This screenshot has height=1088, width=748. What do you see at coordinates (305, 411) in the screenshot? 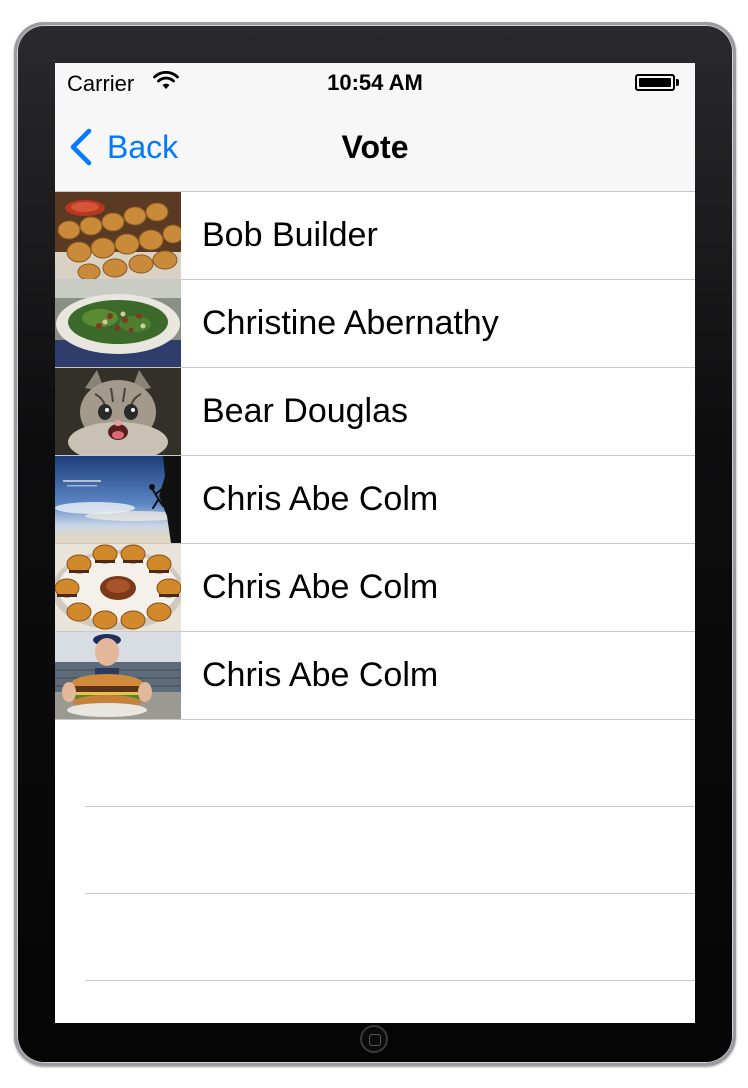
I see `row-label: Bear Douglas` at bounding box center [305, 411].